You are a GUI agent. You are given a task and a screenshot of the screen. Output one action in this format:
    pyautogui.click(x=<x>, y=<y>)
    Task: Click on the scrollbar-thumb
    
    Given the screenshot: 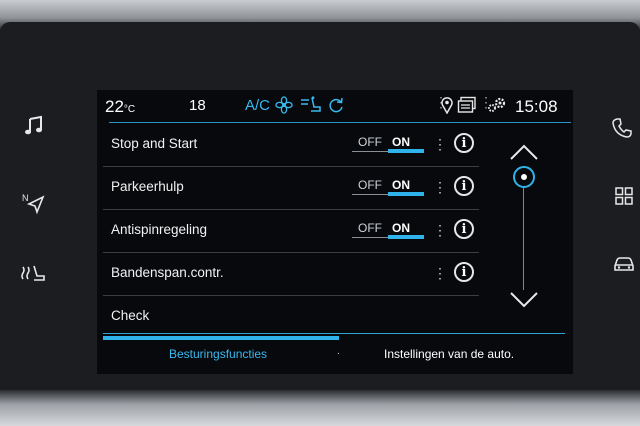 What is the action you would take?
    pyautogui.click(x=524, y=177)
    